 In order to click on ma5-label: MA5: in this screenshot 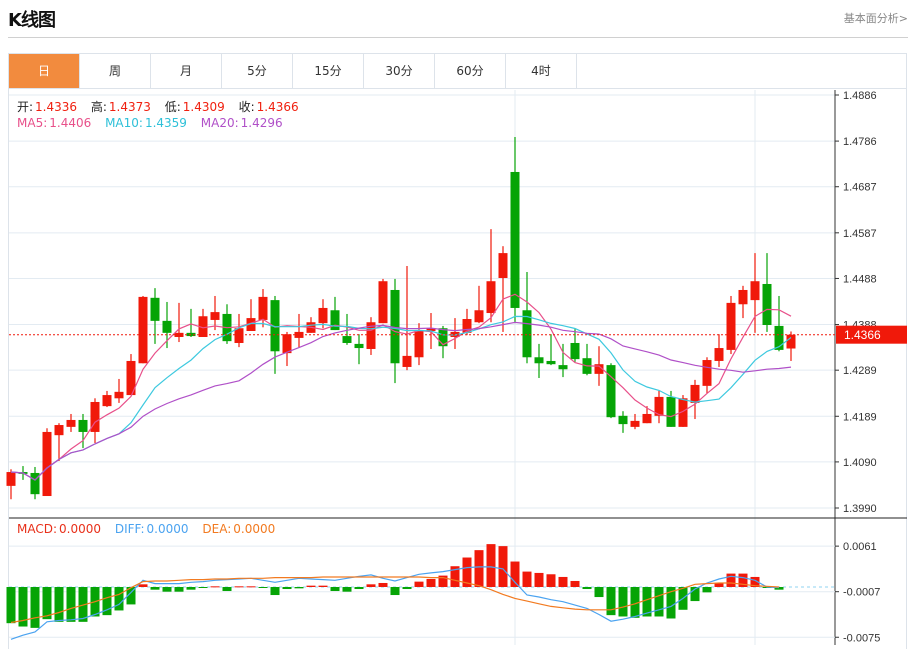, I will do `click(32, 123)`.